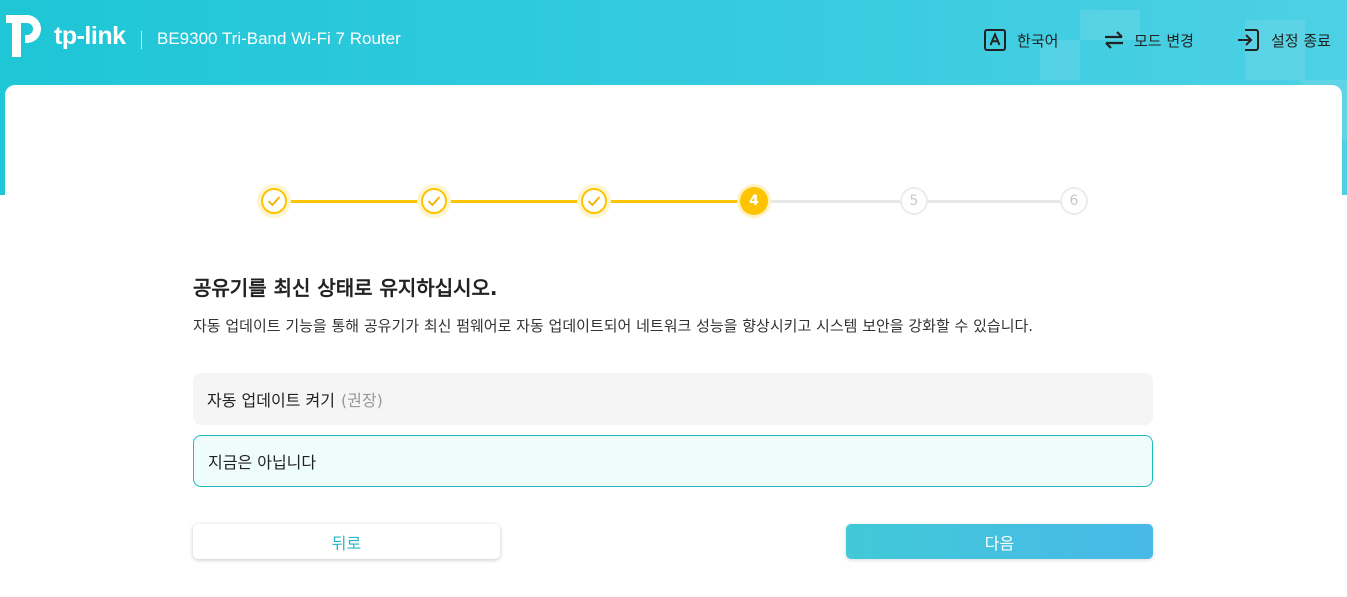 The height and width of the screenshot is (597, 1347). What do you see at coordinates (514, 201) in the screenshot?
I see `progress-line-complete` at bounding box center [514, 201].